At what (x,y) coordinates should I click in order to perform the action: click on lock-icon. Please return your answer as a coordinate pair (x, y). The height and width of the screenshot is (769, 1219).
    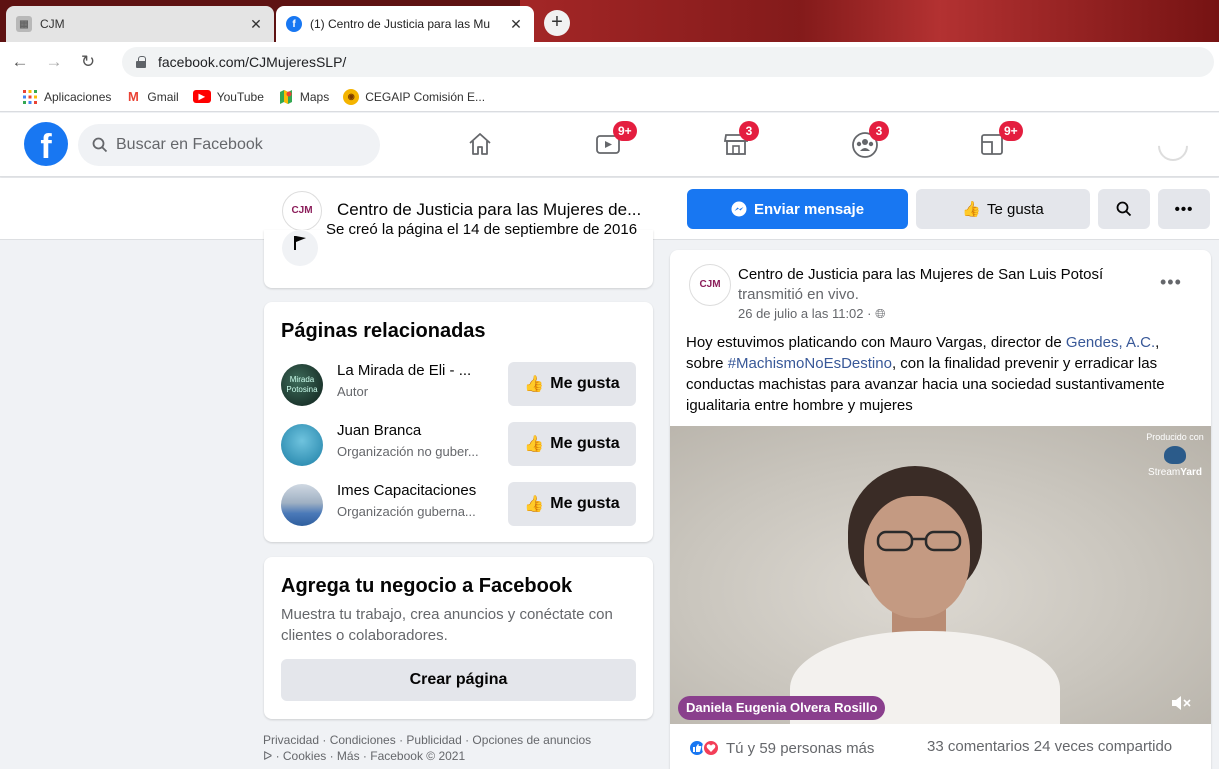
    Looking at the image, I should click on (141, 62).